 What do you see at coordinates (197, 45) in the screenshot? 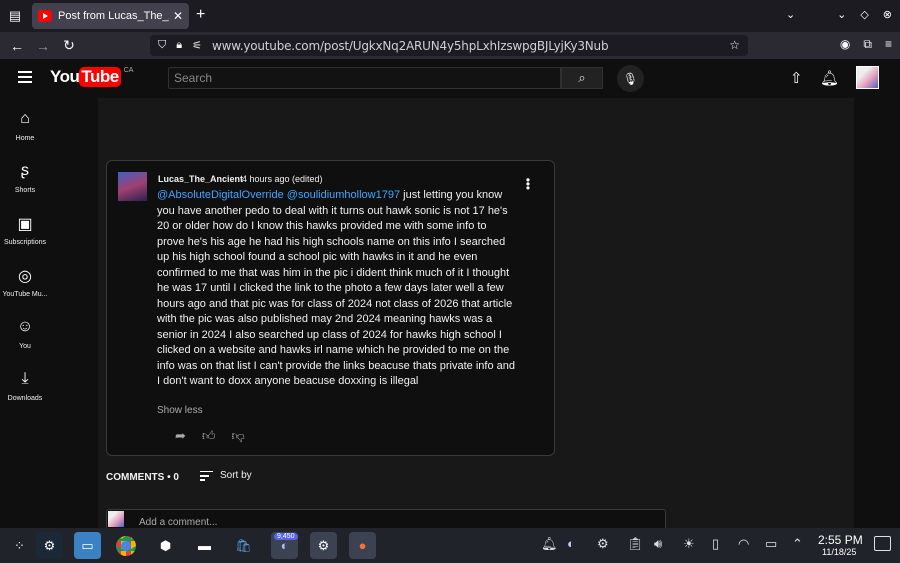
I see `permissions-icon: ⚟` at bounding box center [197, 45].